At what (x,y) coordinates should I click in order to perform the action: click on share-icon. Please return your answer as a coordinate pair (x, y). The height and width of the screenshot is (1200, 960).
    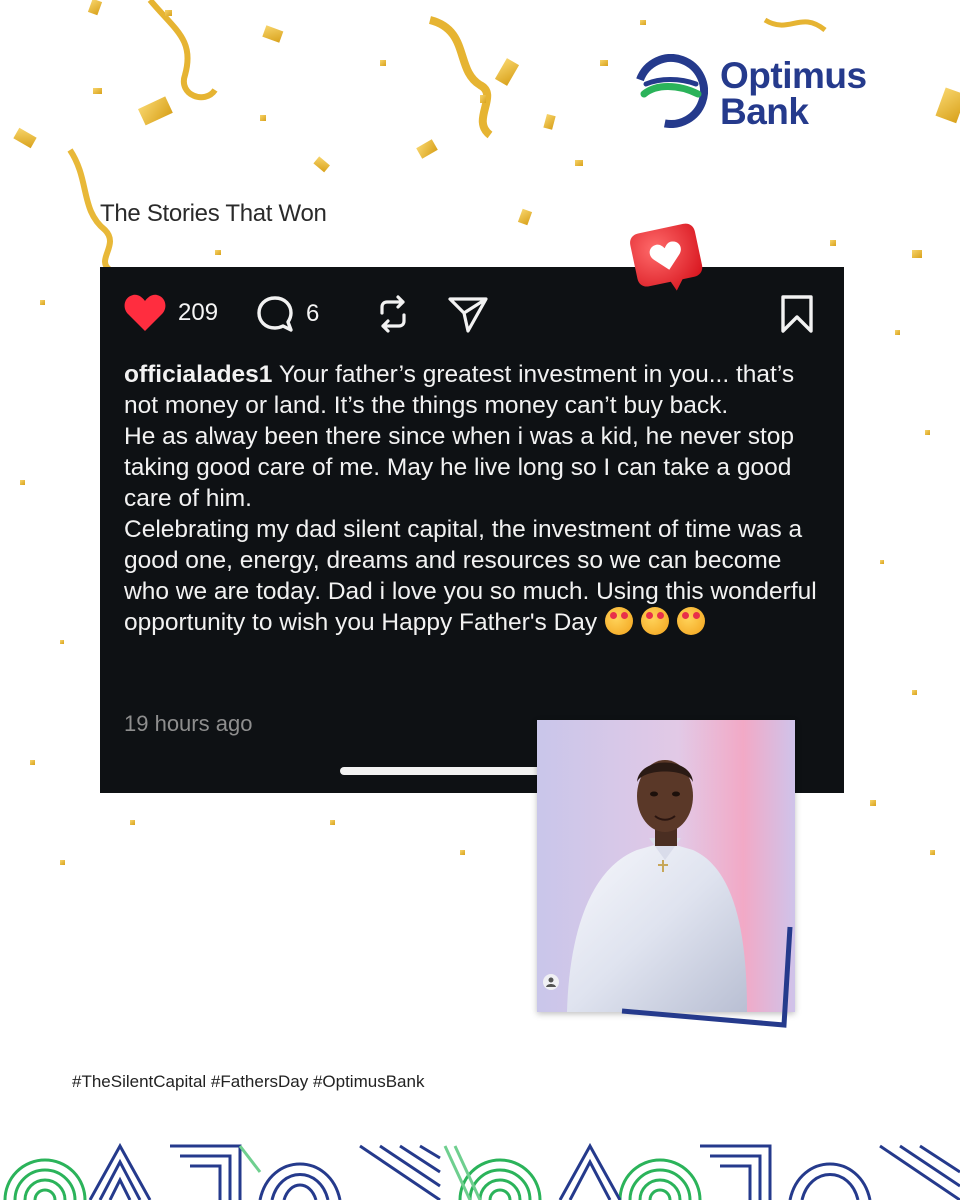
    Looking at the image, I should click on (468, 314).